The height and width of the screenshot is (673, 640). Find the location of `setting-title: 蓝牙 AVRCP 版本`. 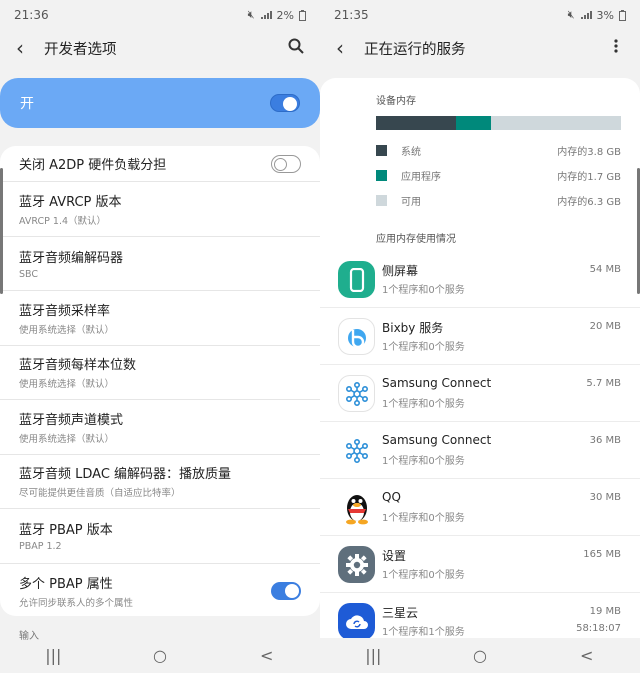

setting-title: 蓝牙 AVRCP 版本 is located at coordinates (70, 202).